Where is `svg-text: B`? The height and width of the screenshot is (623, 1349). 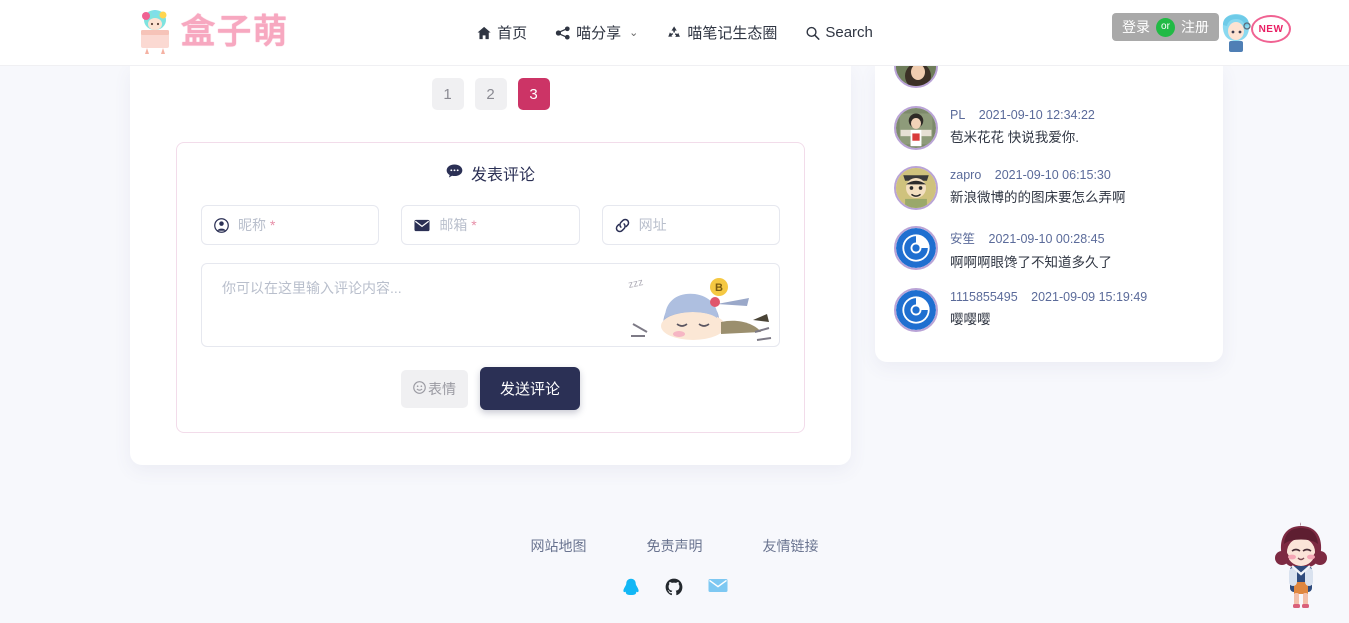 svg-text: B is located at coordinates (719, 288).